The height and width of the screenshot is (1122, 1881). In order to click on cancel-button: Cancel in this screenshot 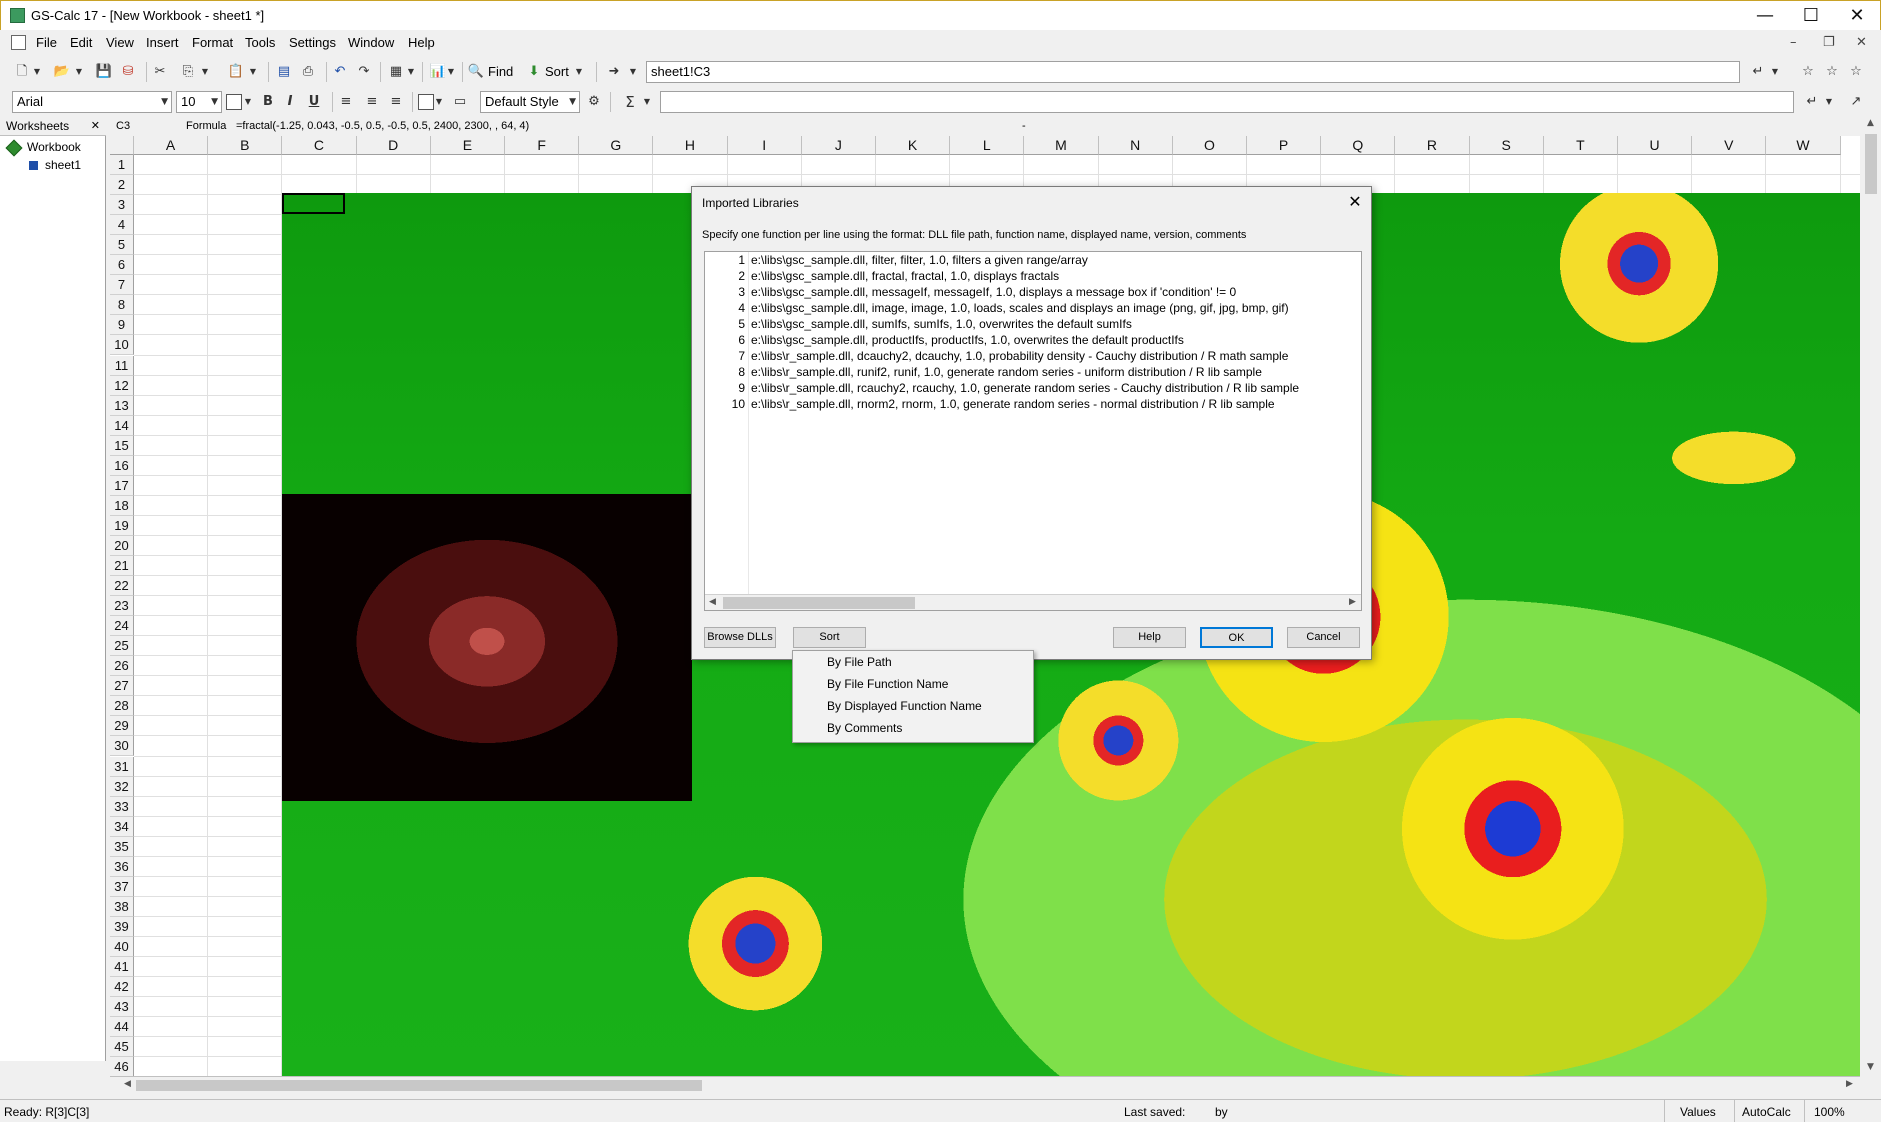, I will do `click(1323, 637)`.